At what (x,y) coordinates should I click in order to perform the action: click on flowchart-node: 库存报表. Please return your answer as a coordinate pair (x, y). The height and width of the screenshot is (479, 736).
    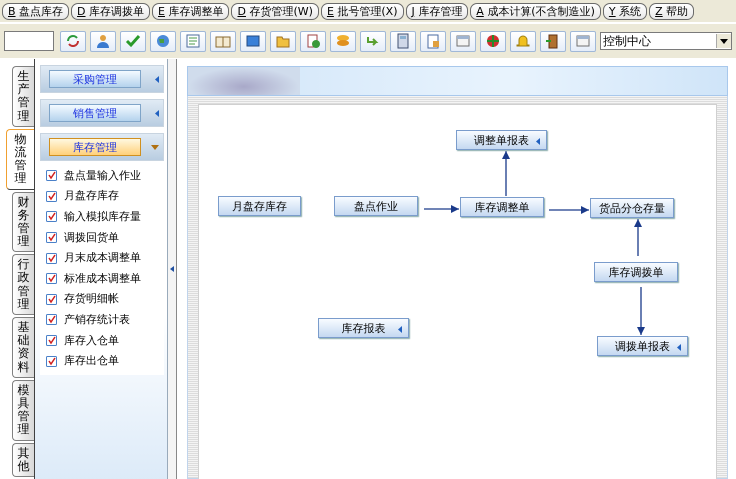
    Looking at the image, I should click on (363, 328).